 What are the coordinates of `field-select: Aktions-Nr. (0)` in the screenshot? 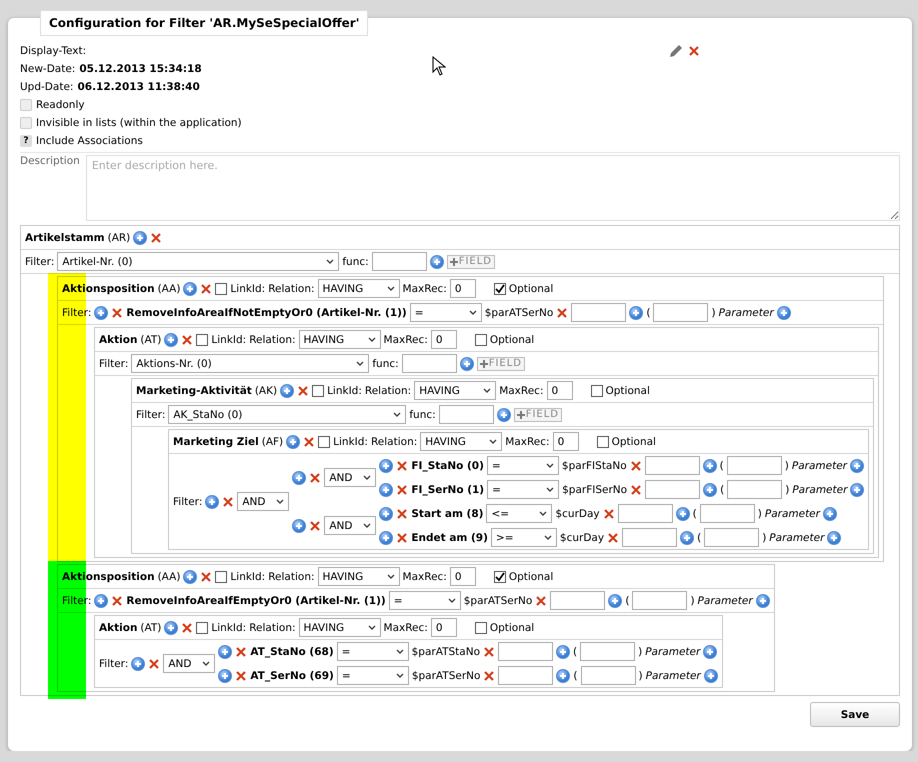 It's located at (250, 363).